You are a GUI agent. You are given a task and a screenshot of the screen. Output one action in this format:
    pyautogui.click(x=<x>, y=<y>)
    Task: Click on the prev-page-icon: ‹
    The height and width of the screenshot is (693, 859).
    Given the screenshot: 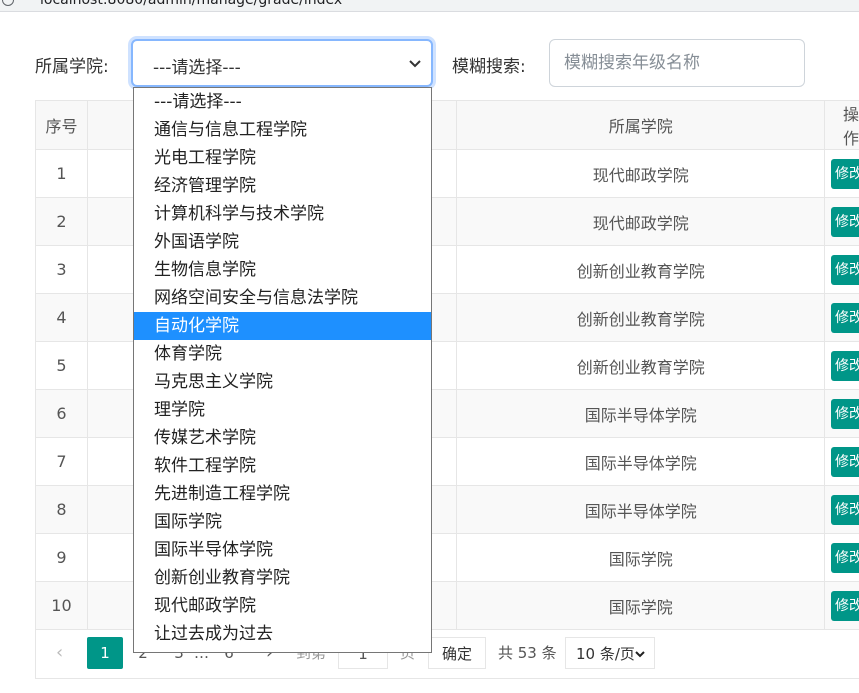 What is the action you would take?
    pyautogui.click(x=59, y=653)
    